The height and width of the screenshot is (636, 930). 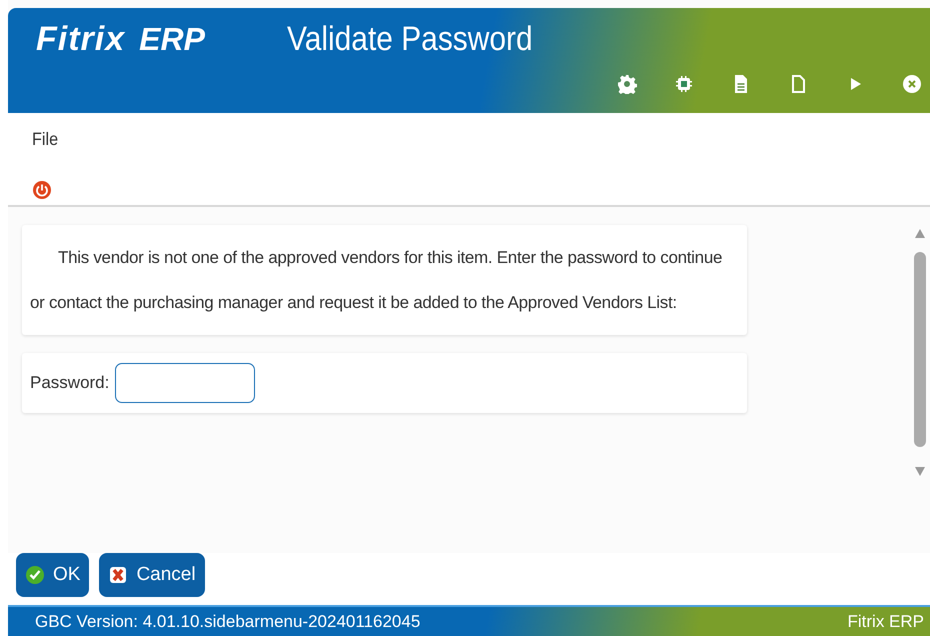 I want to click on message-text: This vendor is not one of the approved vendors for this item. Enter the password to continue or contact the purchasing manager and request it be added to the Approved Vendors List:, so click(x=376, y=280).